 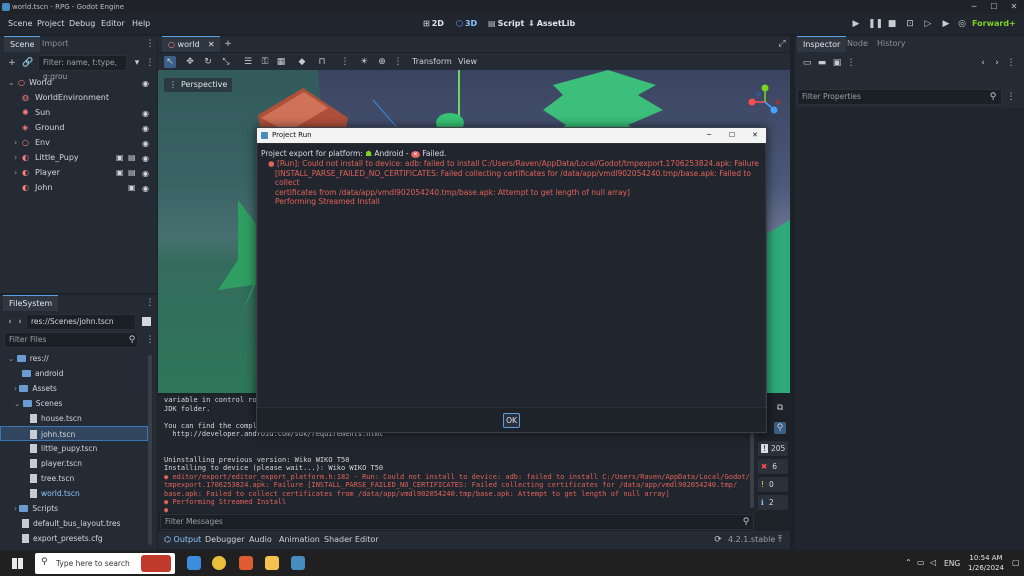 What do you see at coordinates (997, 63) in the screenshot?
I see `history-forward-icon: ›` at bounding box center [997, 63].